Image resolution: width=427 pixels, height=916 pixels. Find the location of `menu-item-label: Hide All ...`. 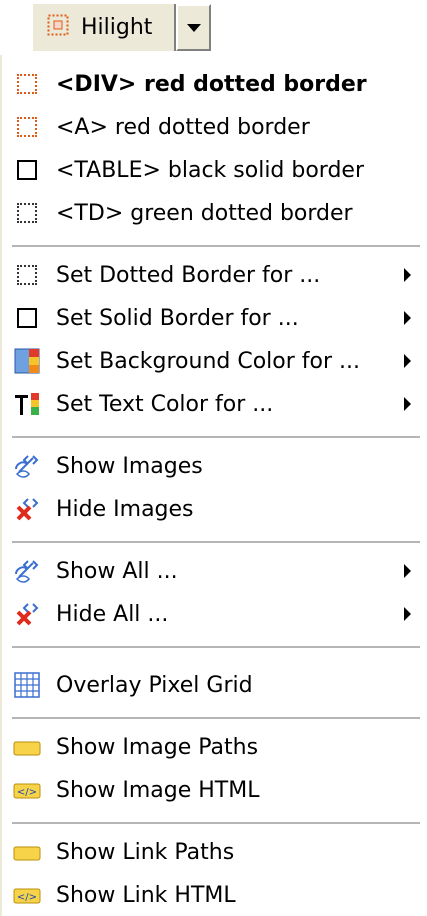

menu-item-label: Hide All ... is located at coordinates (112, 614).